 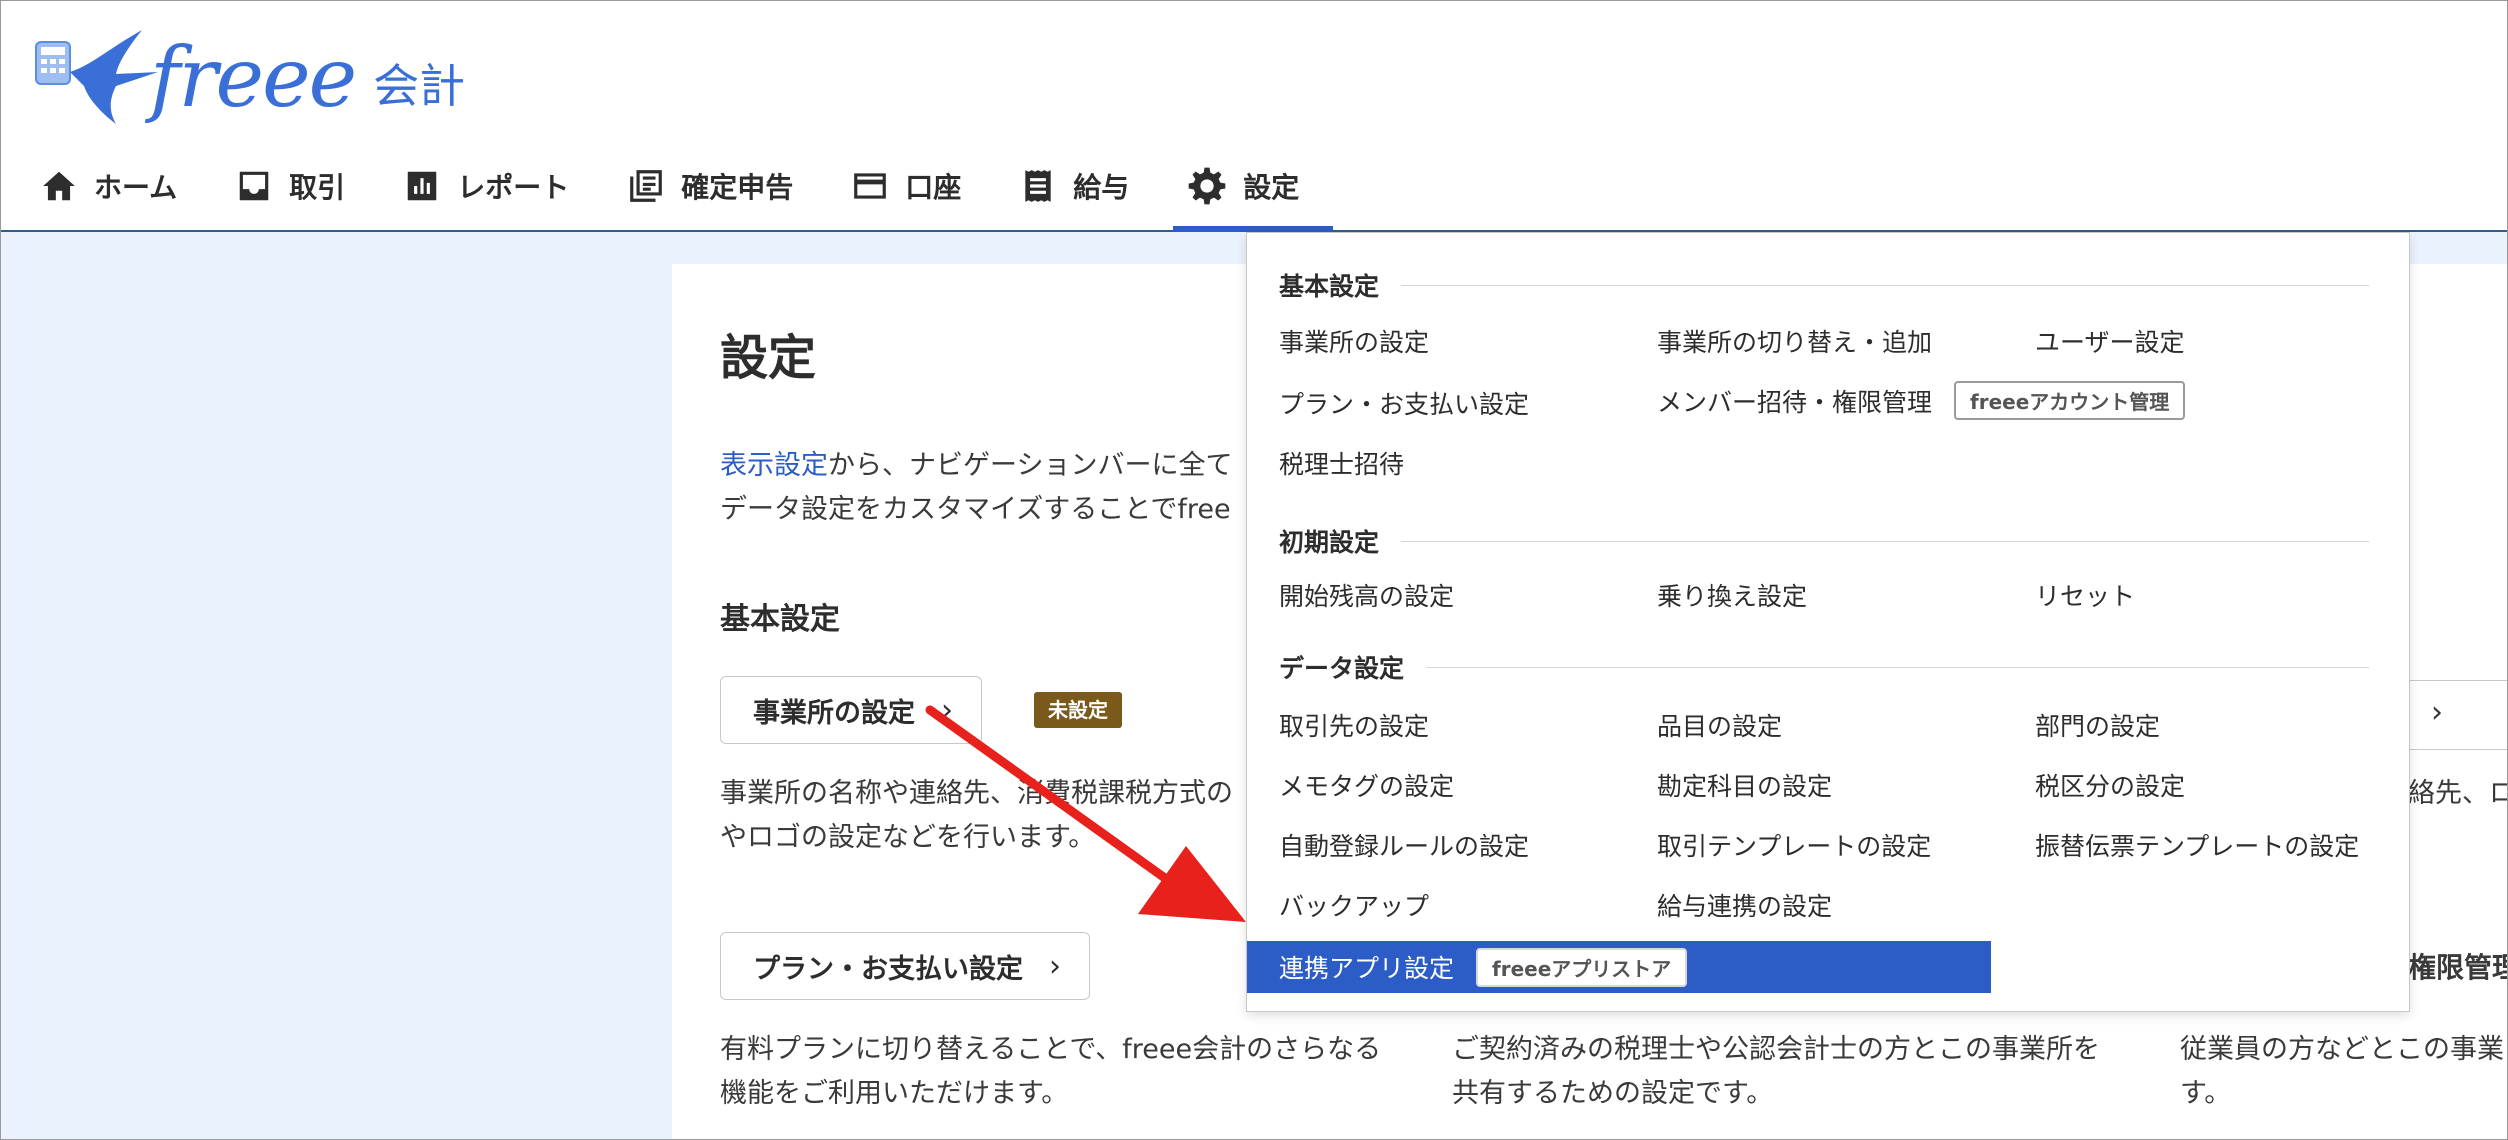 What do you see at coordinates (419, 86) in the screenshot?
I see `logo-product-name: 会計` at bounding box center [419, 86].